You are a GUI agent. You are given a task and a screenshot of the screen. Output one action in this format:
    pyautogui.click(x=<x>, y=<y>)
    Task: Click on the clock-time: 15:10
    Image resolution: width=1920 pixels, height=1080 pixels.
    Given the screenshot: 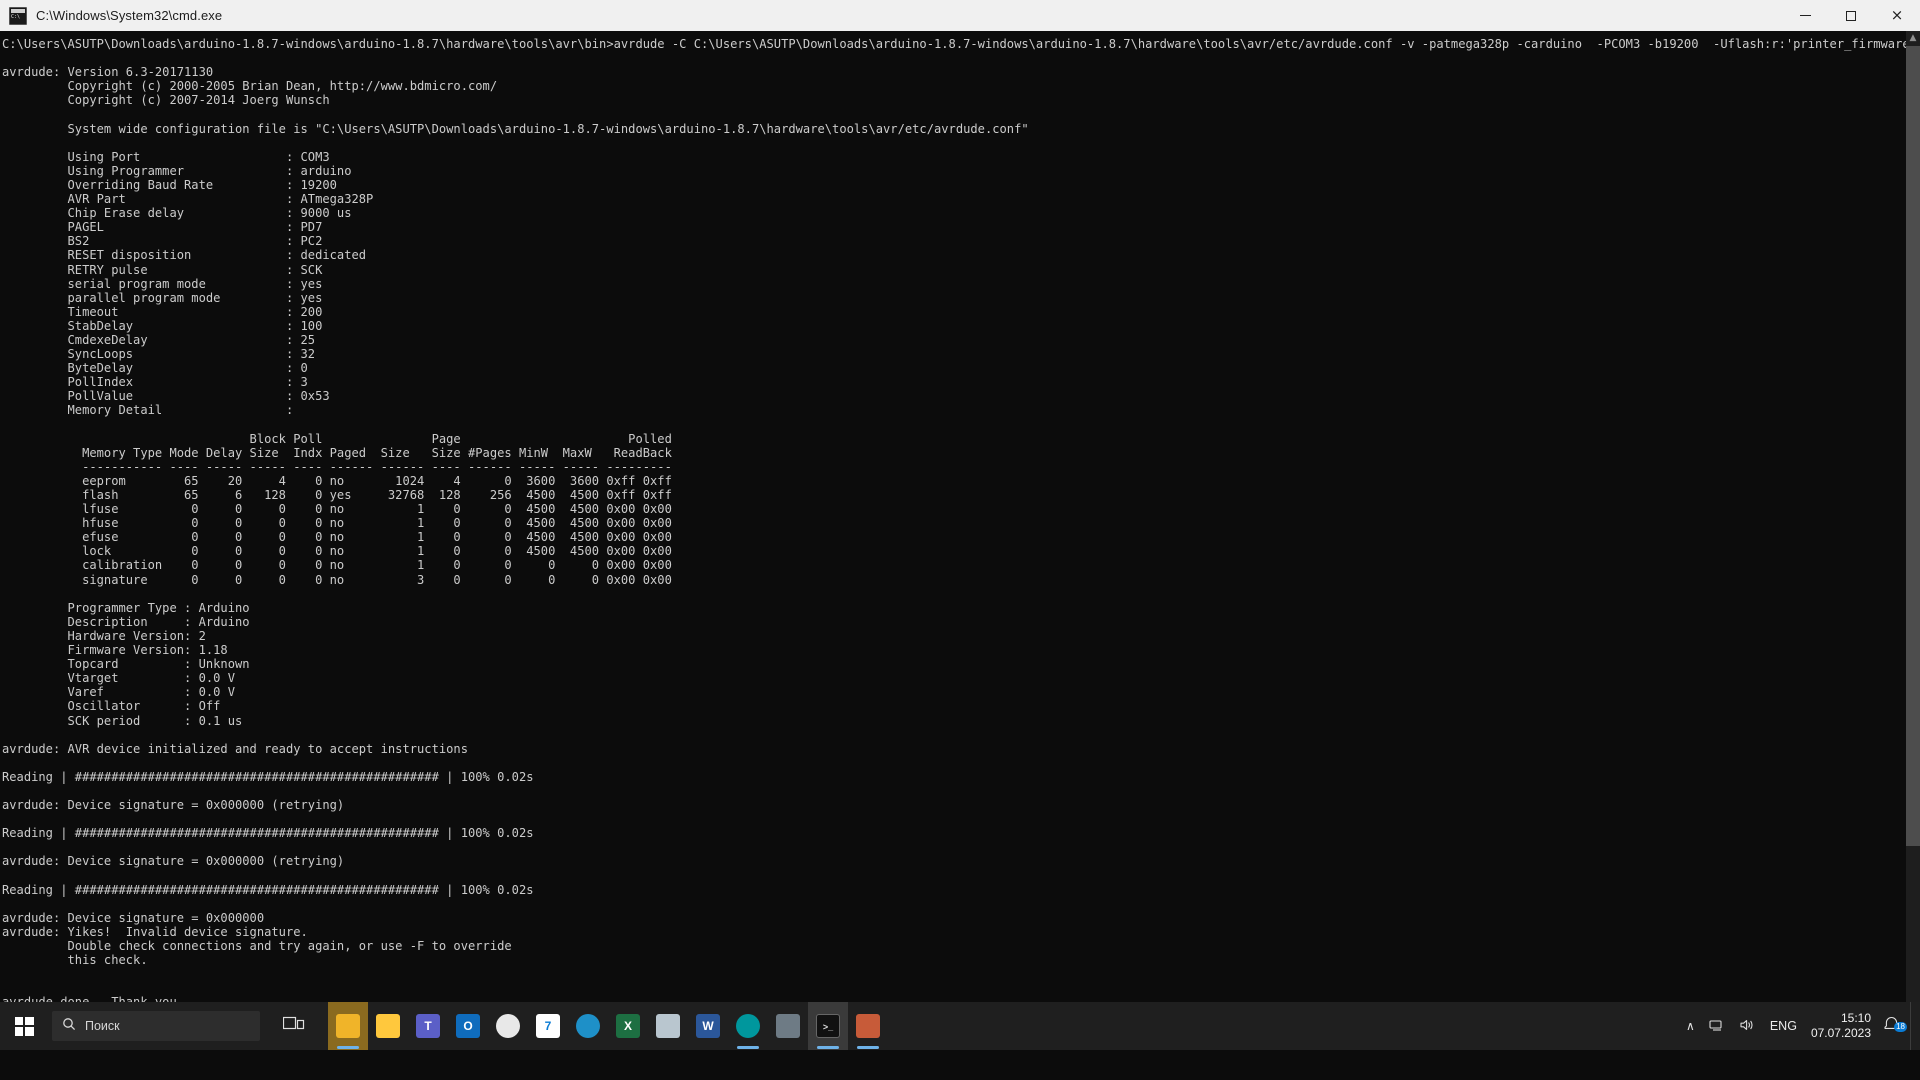 What is the action you would take?
    pyautogui.click(x=1855, y=1018)
    